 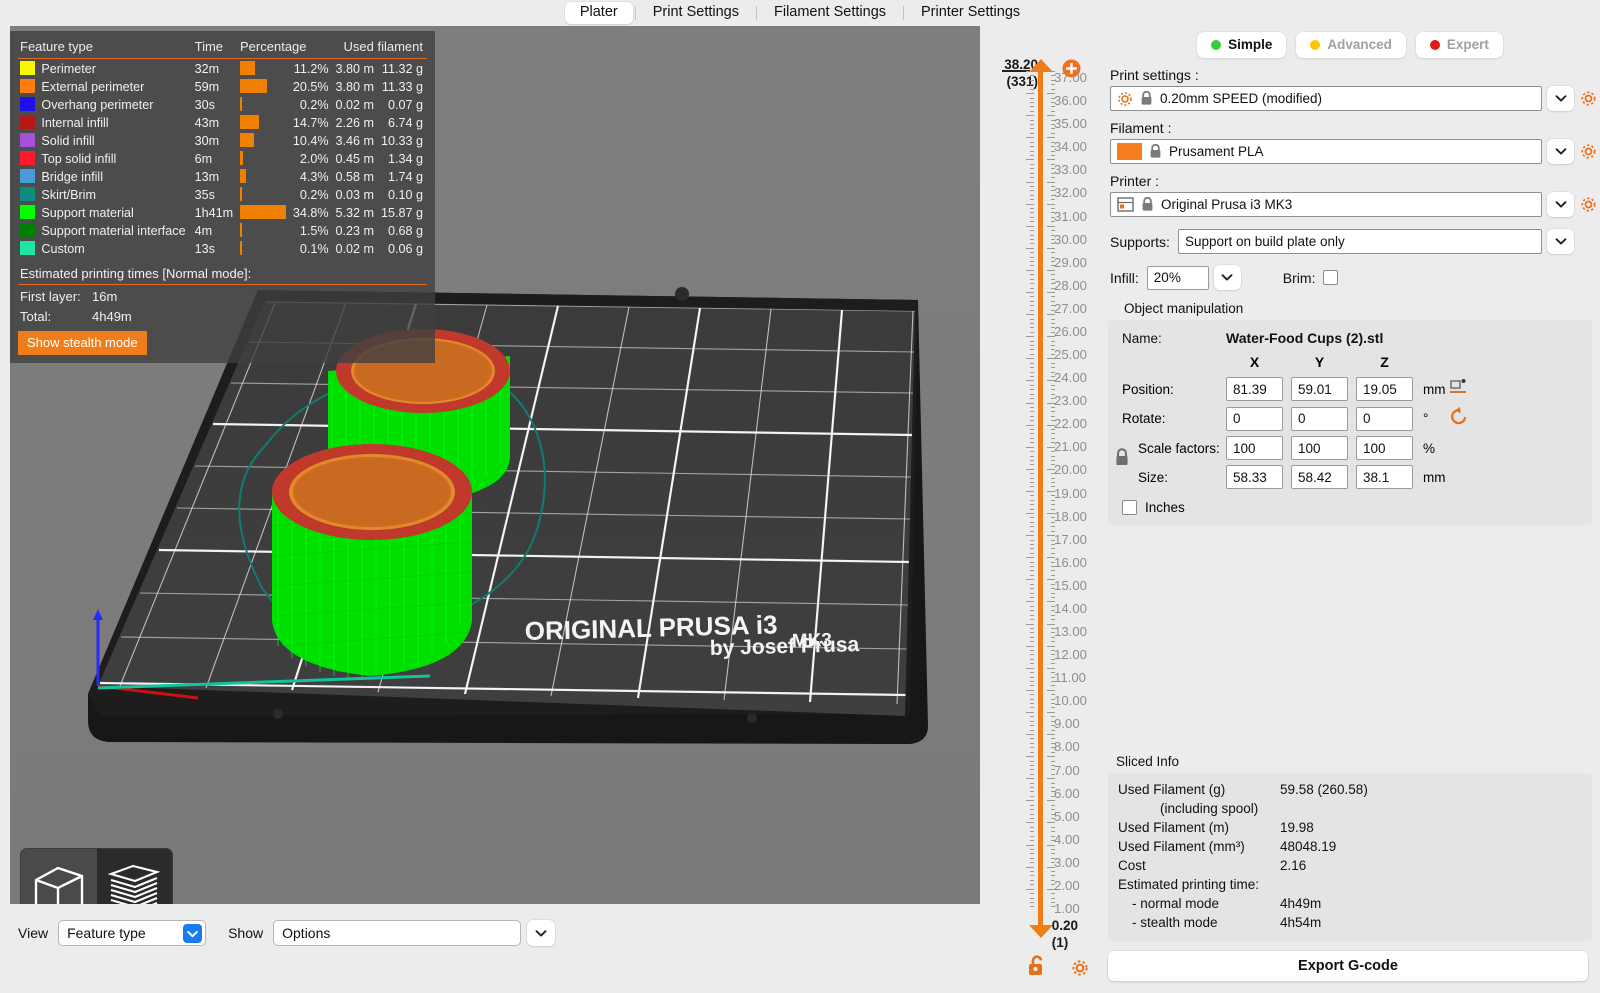 What do you see at coordinates (1132, 865) in the screenshot?
I see `sliced-info-key: Cost` at bounding box center [1132, 865].